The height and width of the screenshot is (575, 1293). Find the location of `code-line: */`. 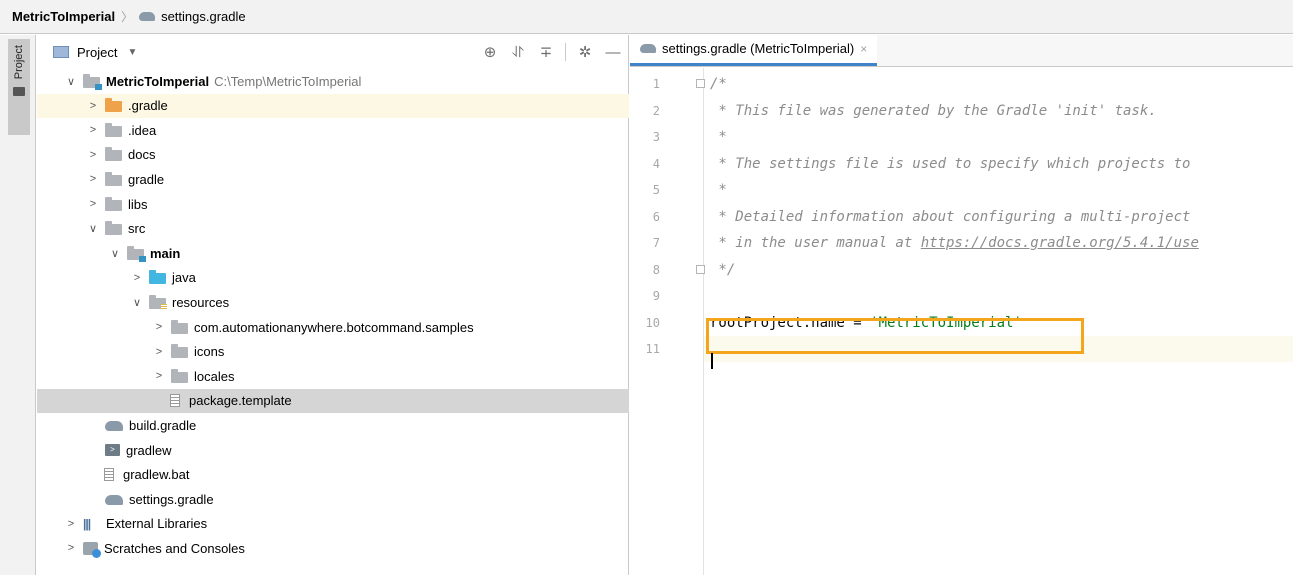

code-line: */ is located at coordinates (998, 270).